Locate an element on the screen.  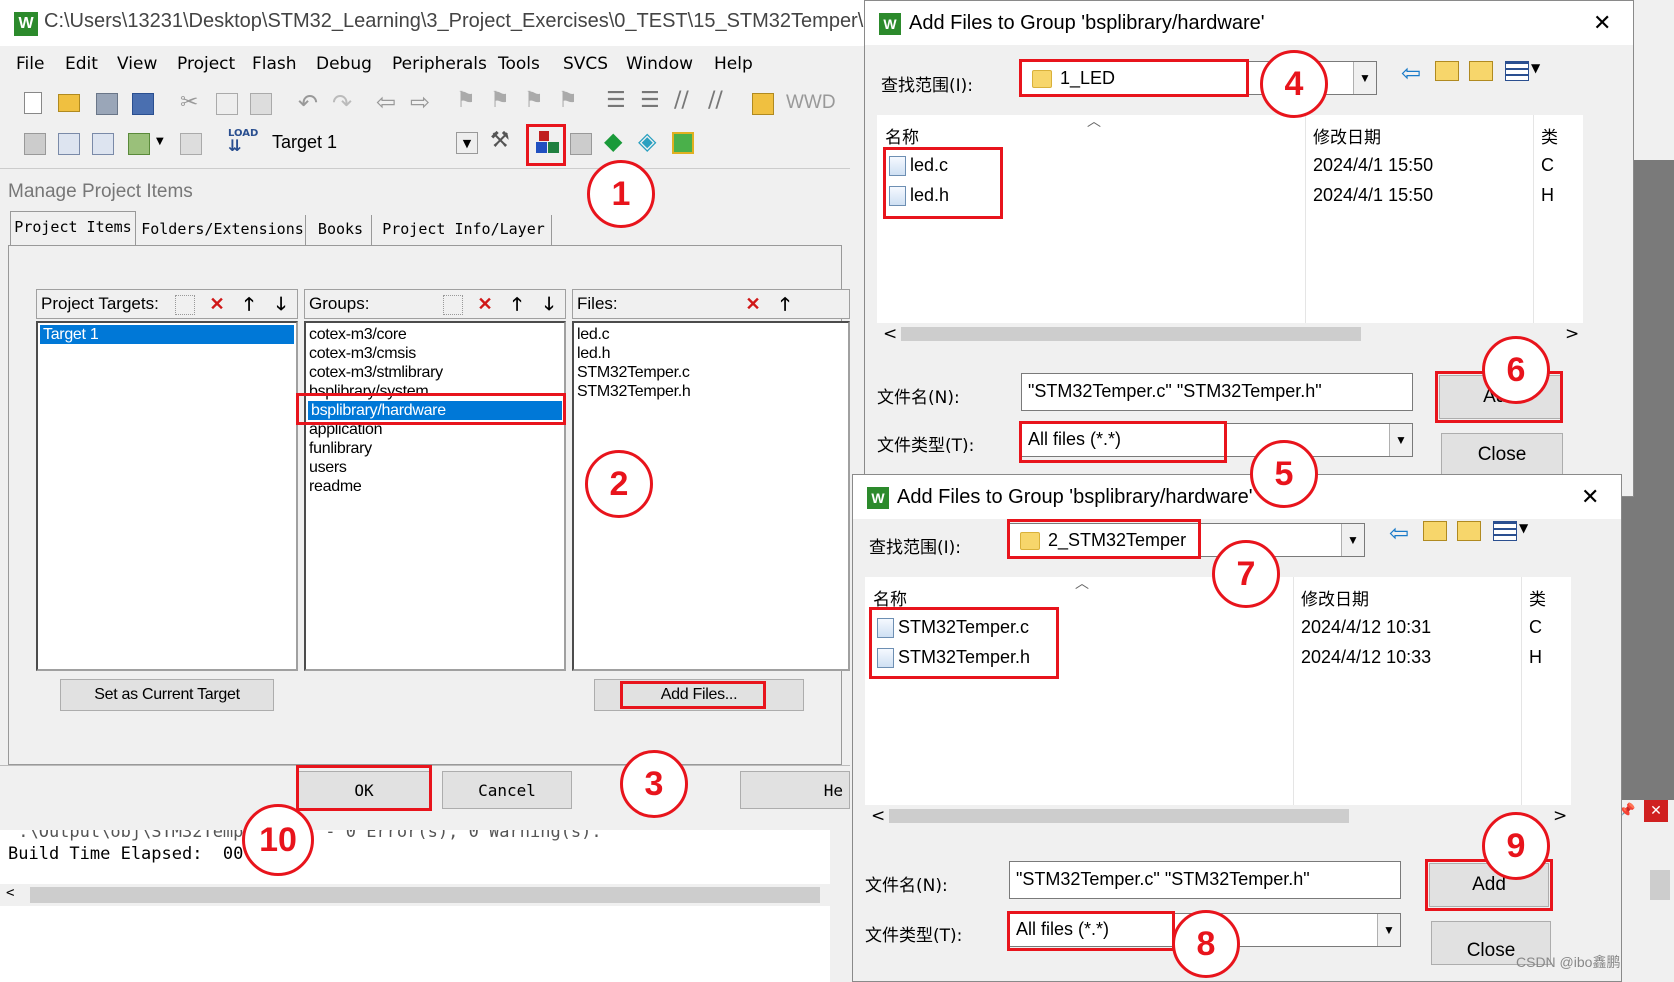
unindent-icon: ☰ is located at coordinates (650, 100).